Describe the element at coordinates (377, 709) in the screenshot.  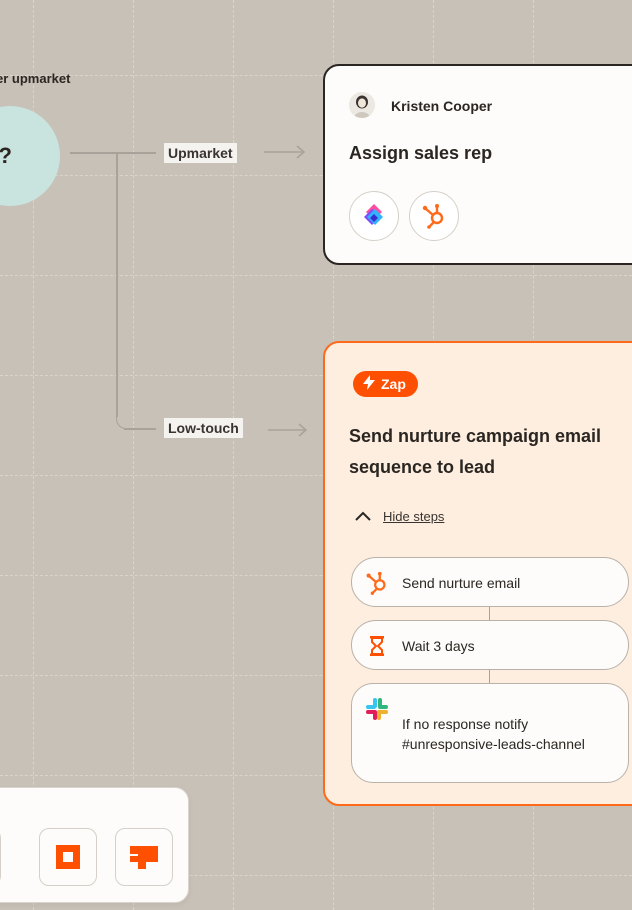
I see `slack-icon` at that location.